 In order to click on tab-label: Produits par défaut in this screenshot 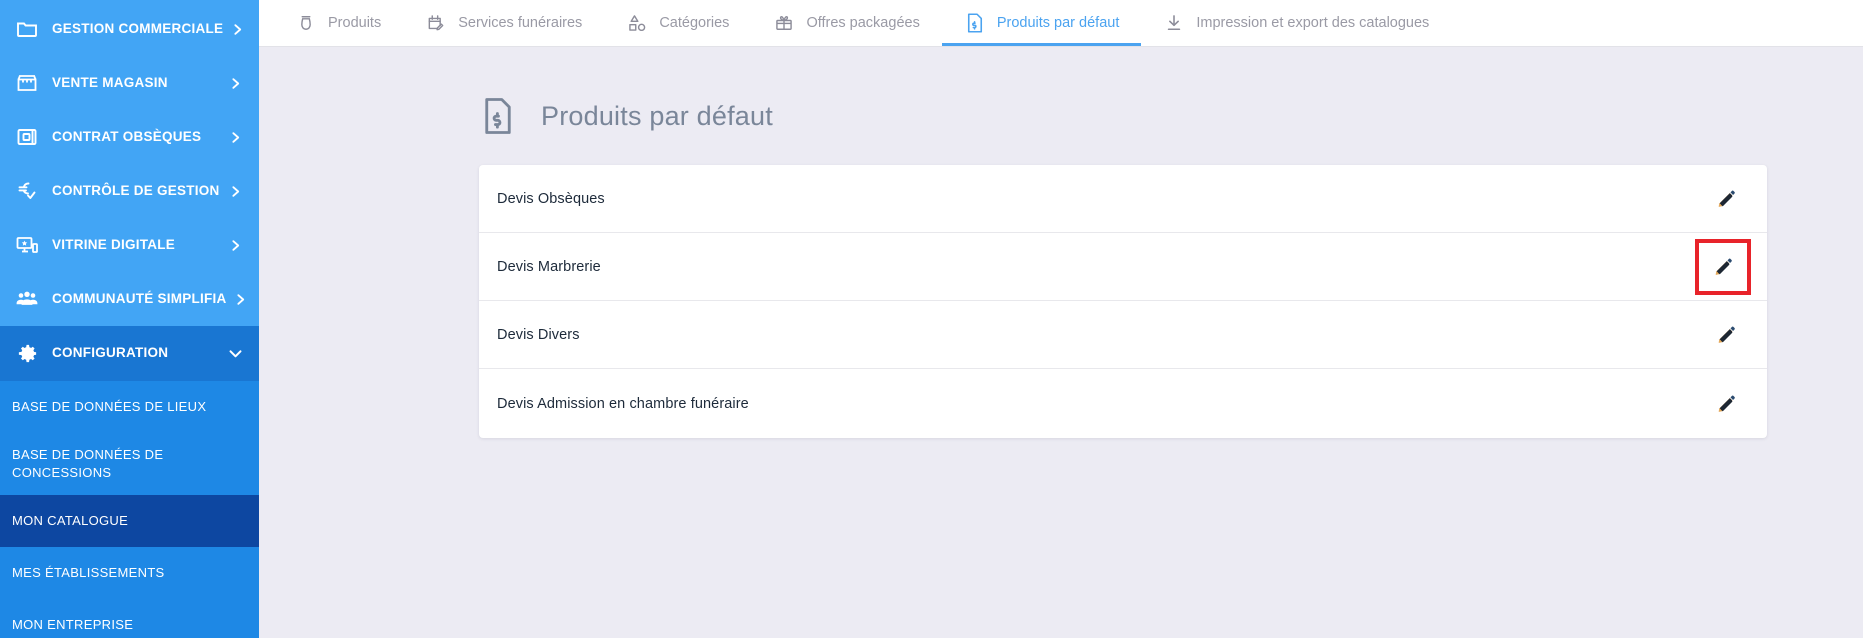, I will do `click(1058, 23)`.